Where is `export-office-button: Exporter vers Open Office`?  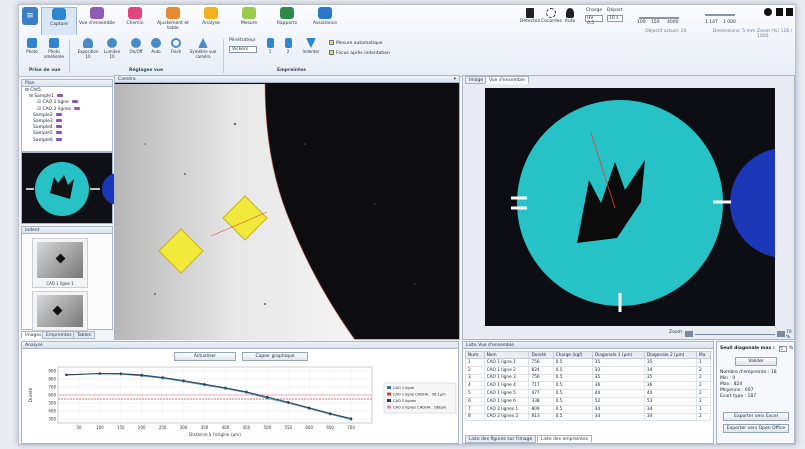 export-office-button: Exporter vers Open Office is located at coordinates (756, 428).